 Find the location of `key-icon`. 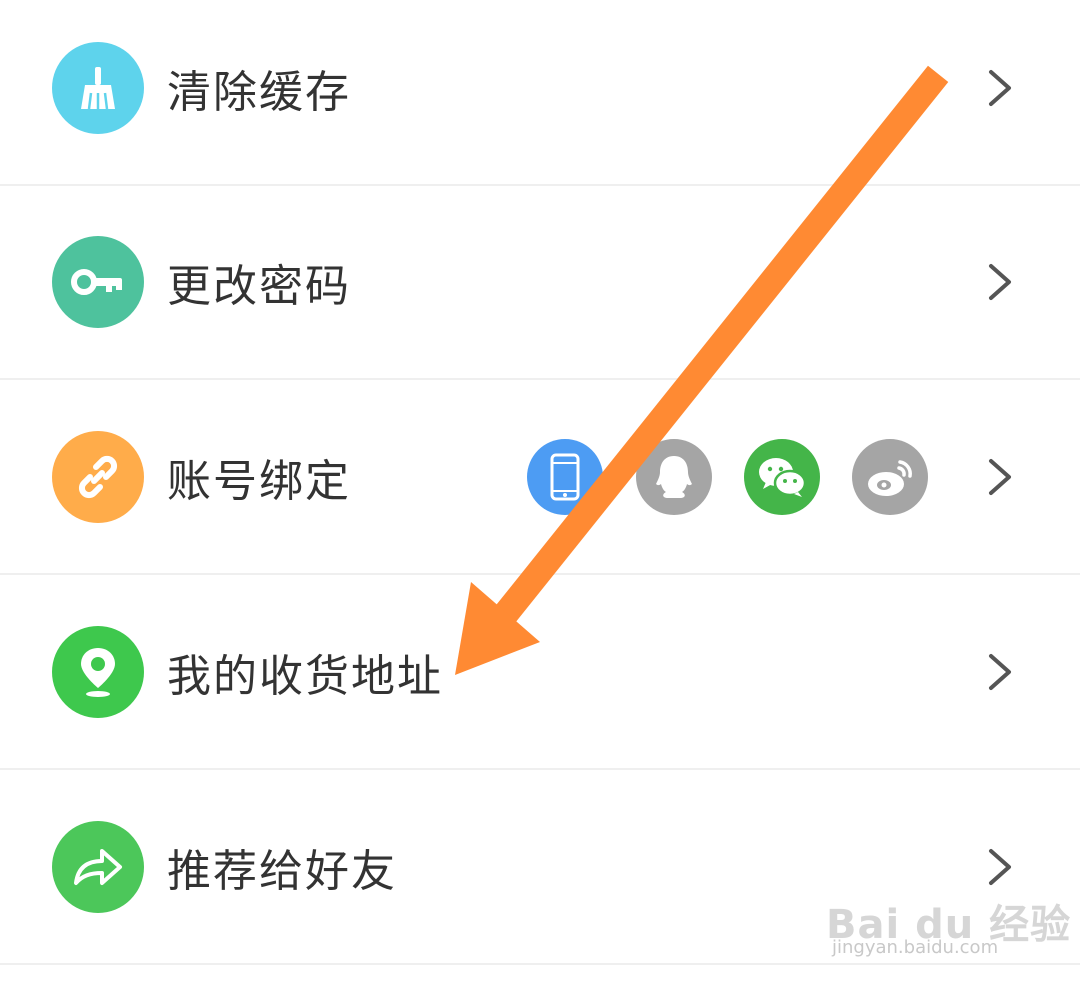

key-icon is located at coordinates (98, 282).